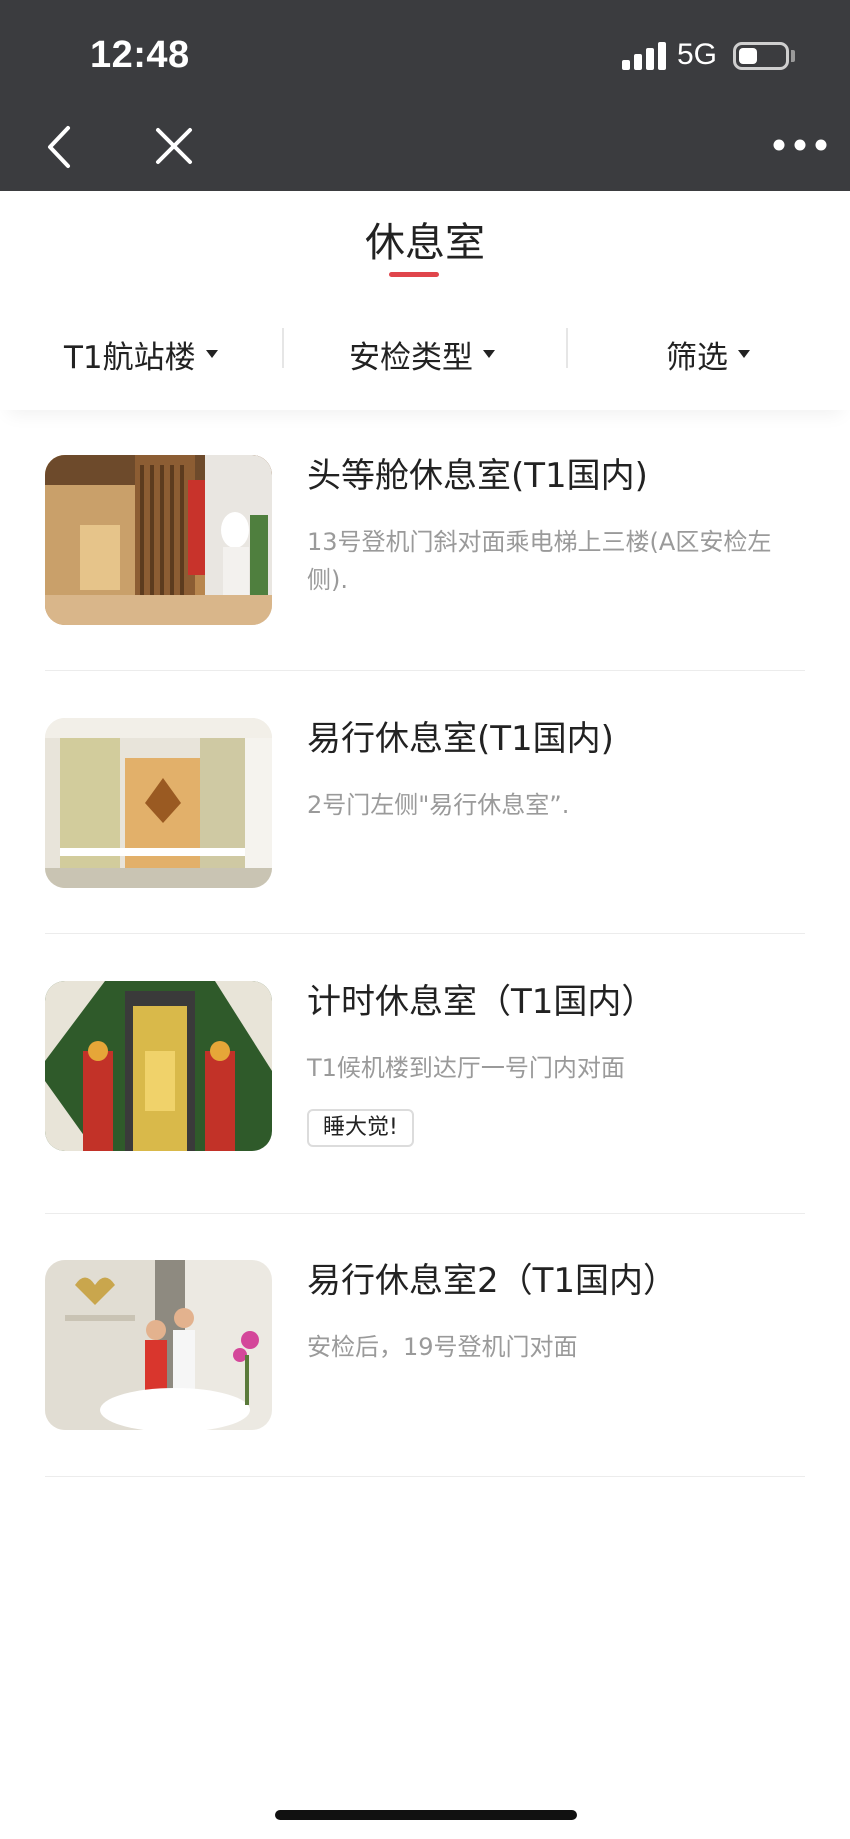 This screenshot has height=1839, width=850. Describe the element at coordinates (425, 1097) in the screenshot. I see `list-item: 计时休息室（T1国内） T1候机楼到达厅一号门内对面 睡大觉!` at that location.